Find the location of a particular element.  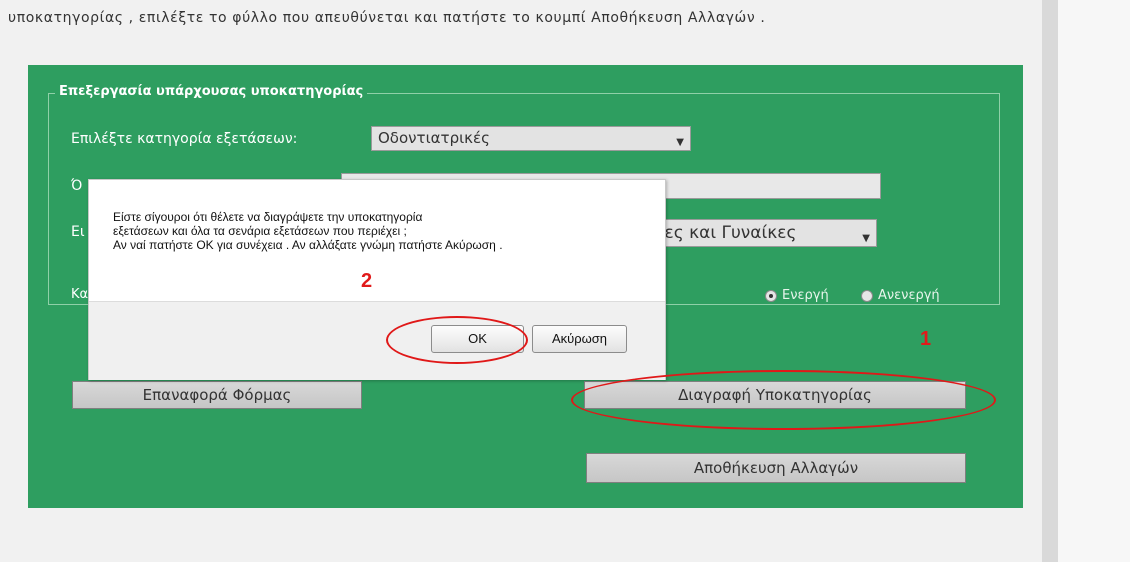

category-select: Οδοντιατρικές ▼ is located at coordinates (531, 138).